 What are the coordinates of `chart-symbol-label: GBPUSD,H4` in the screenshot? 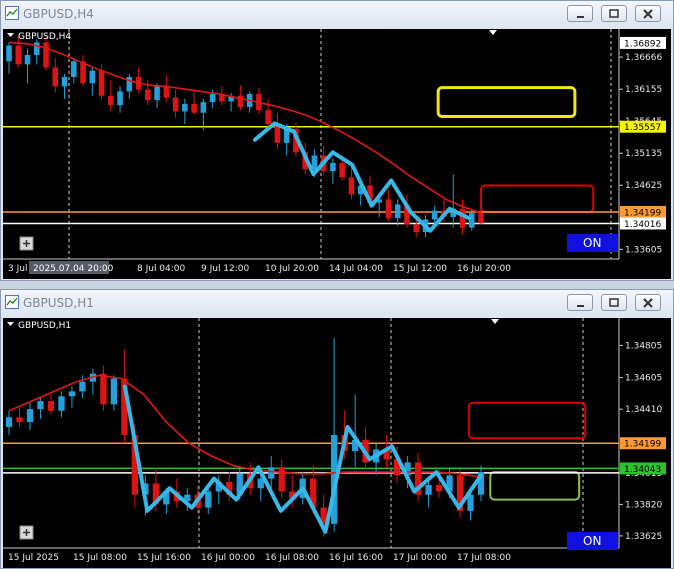 It's located at (44, 37).